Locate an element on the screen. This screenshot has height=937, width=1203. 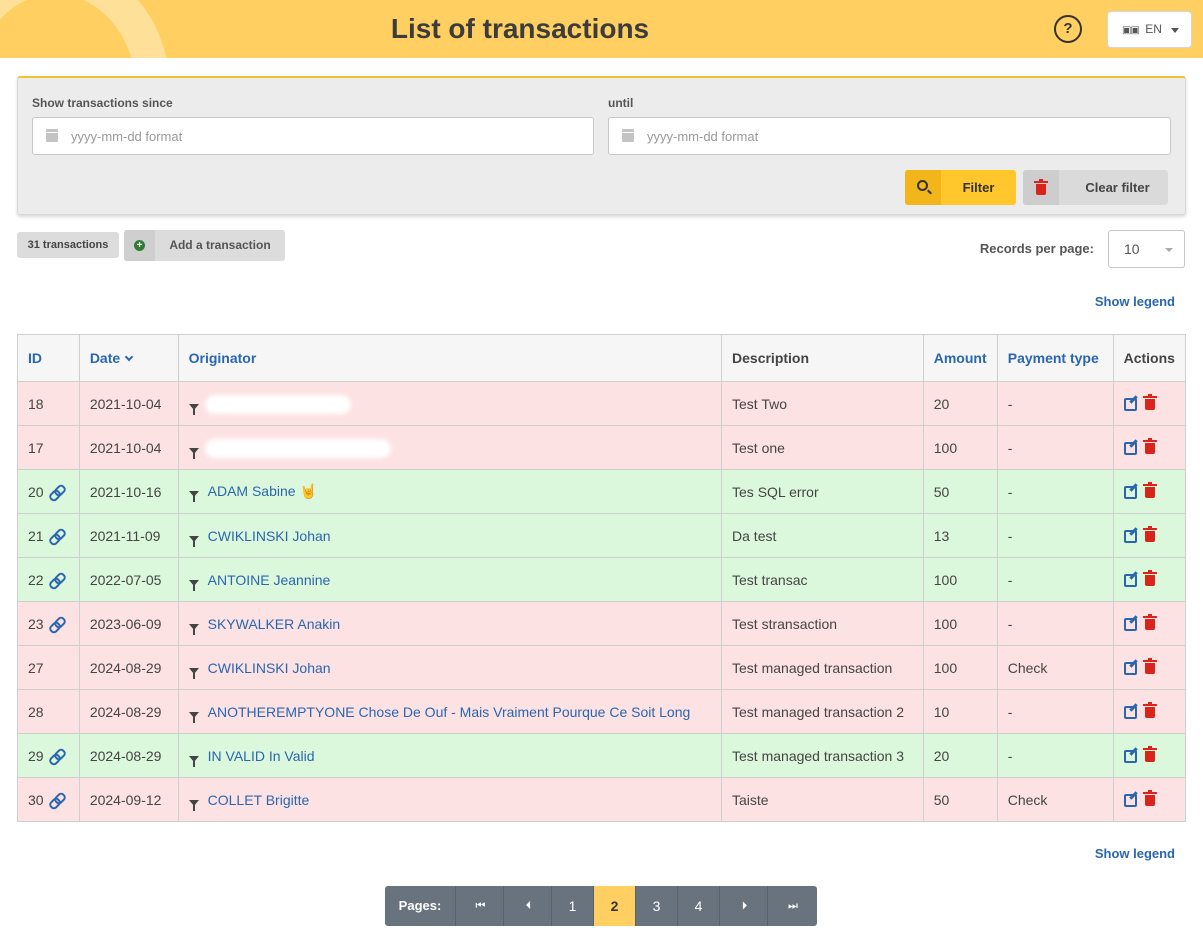
page-3-button: 3 is located at coordinates (657, 906).